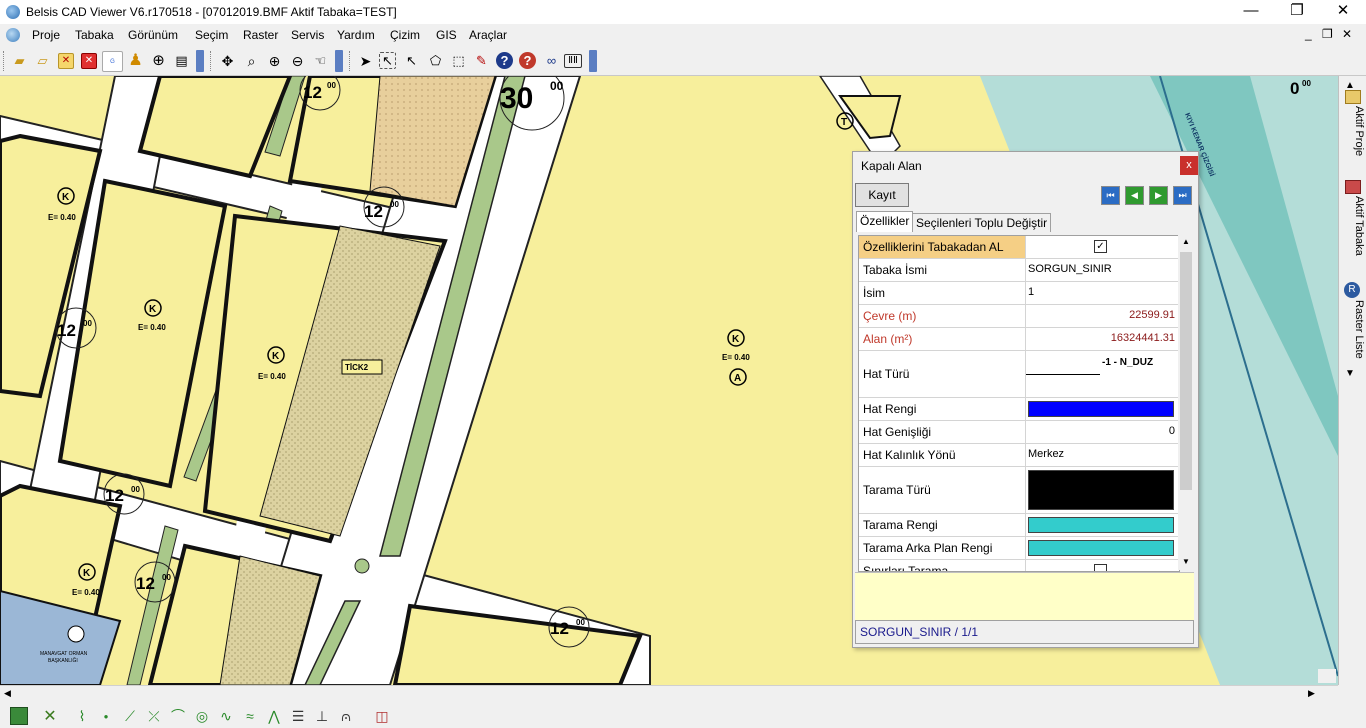 The width and height of the screenshot is (1366, 728). Describe the element at coordinates (1353, 329) in the screenshot. I see `tab-raster-liste: Raster Liste` at that location.